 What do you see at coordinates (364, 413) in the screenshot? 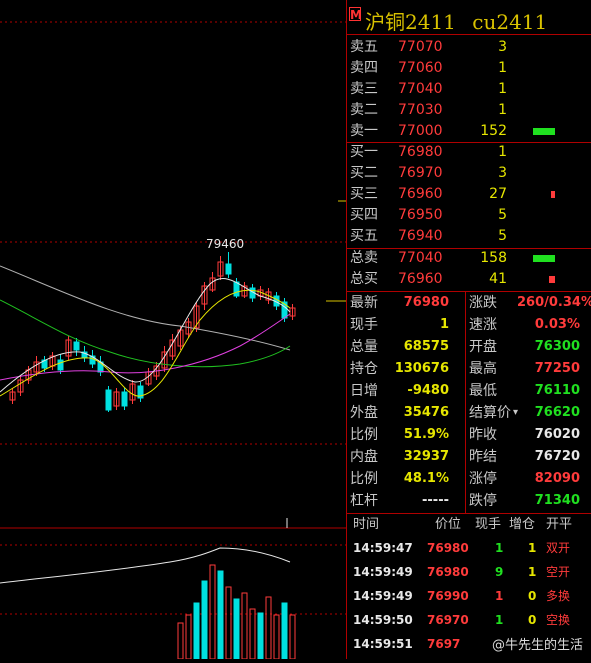
I see `stat-label: 外盘` at bounding box center [364, 413].